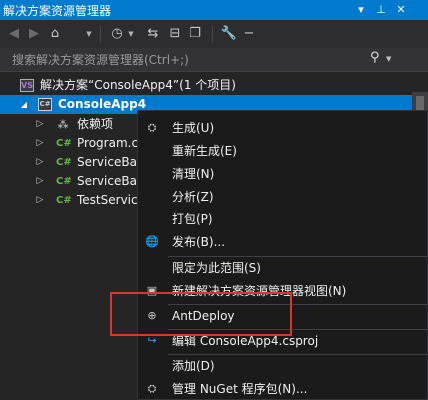 The width and height of the screenshot is (428, 400). I want to click on solution-icon: VS, so click(27, 85).